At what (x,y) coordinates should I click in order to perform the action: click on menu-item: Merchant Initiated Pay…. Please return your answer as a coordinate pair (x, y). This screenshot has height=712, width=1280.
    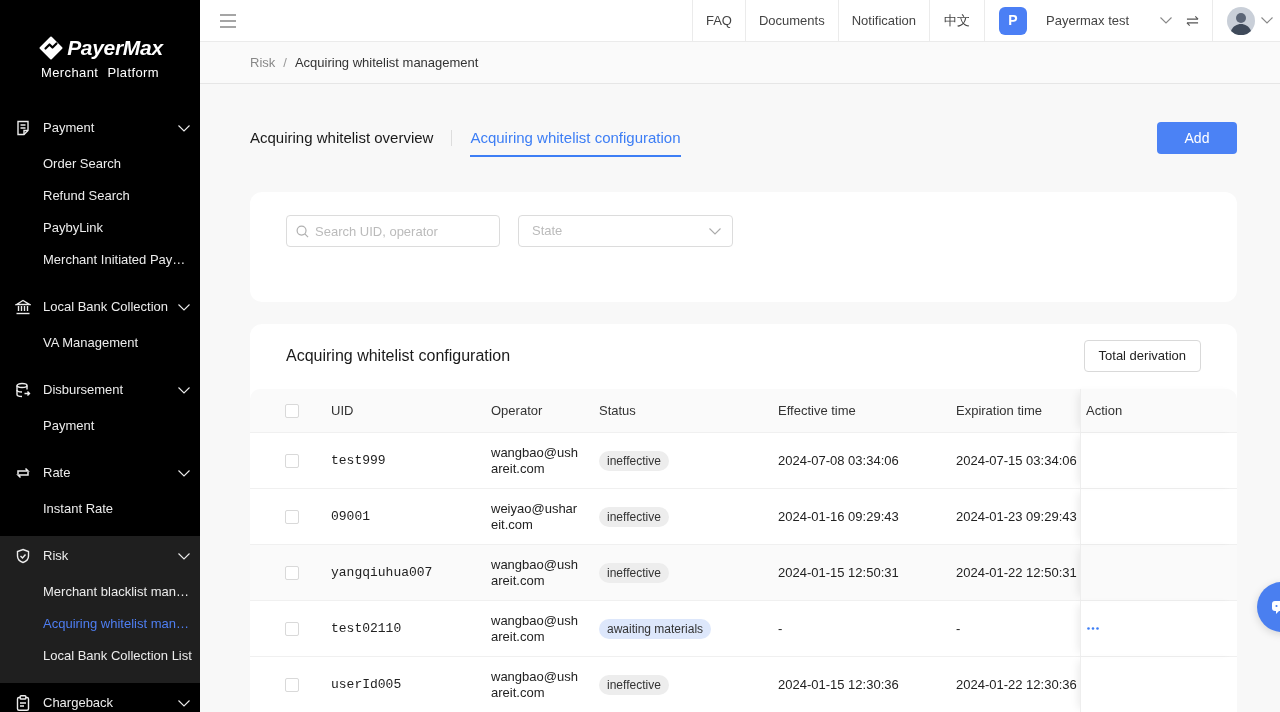
    Looking at the image, I should click on (100, 260).